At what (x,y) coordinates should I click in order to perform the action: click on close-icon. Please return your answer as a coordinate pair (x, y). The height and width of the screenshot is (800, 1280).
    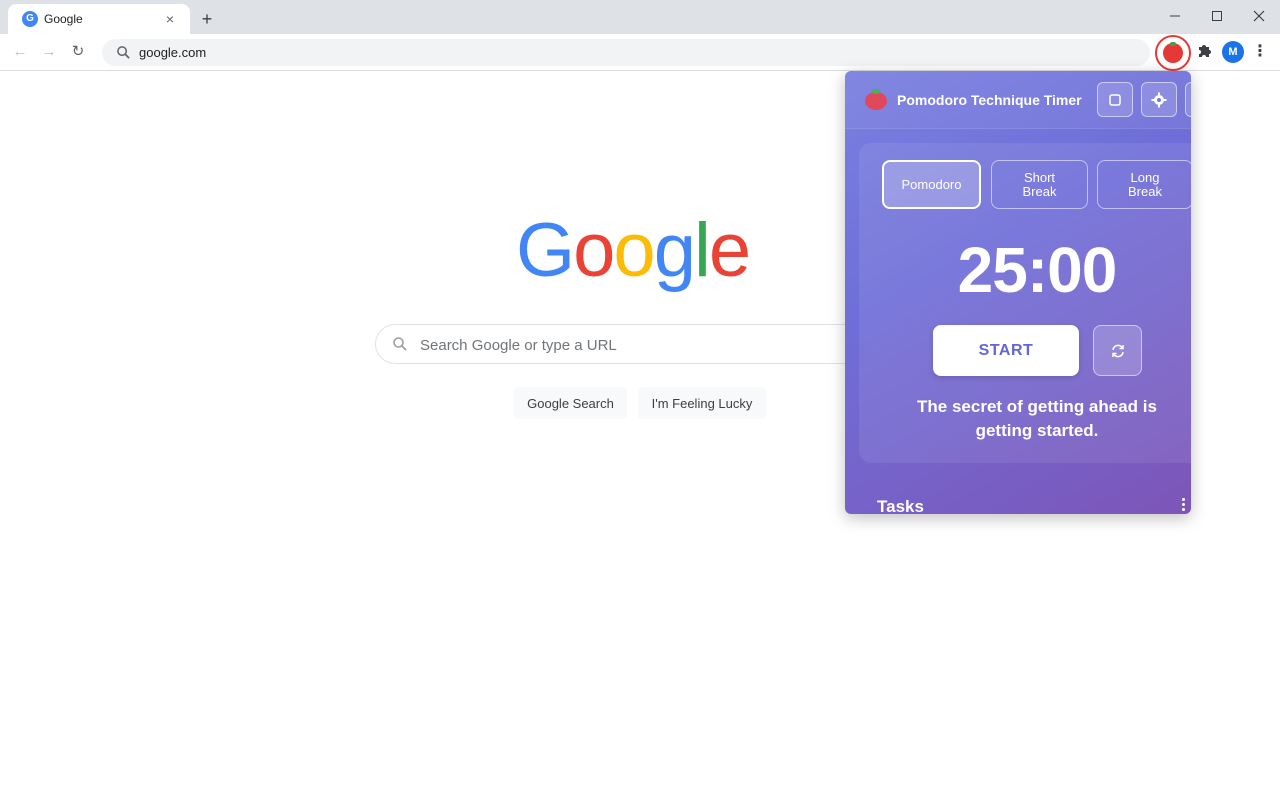
    Looking at the image, I should click on (1259, 16).